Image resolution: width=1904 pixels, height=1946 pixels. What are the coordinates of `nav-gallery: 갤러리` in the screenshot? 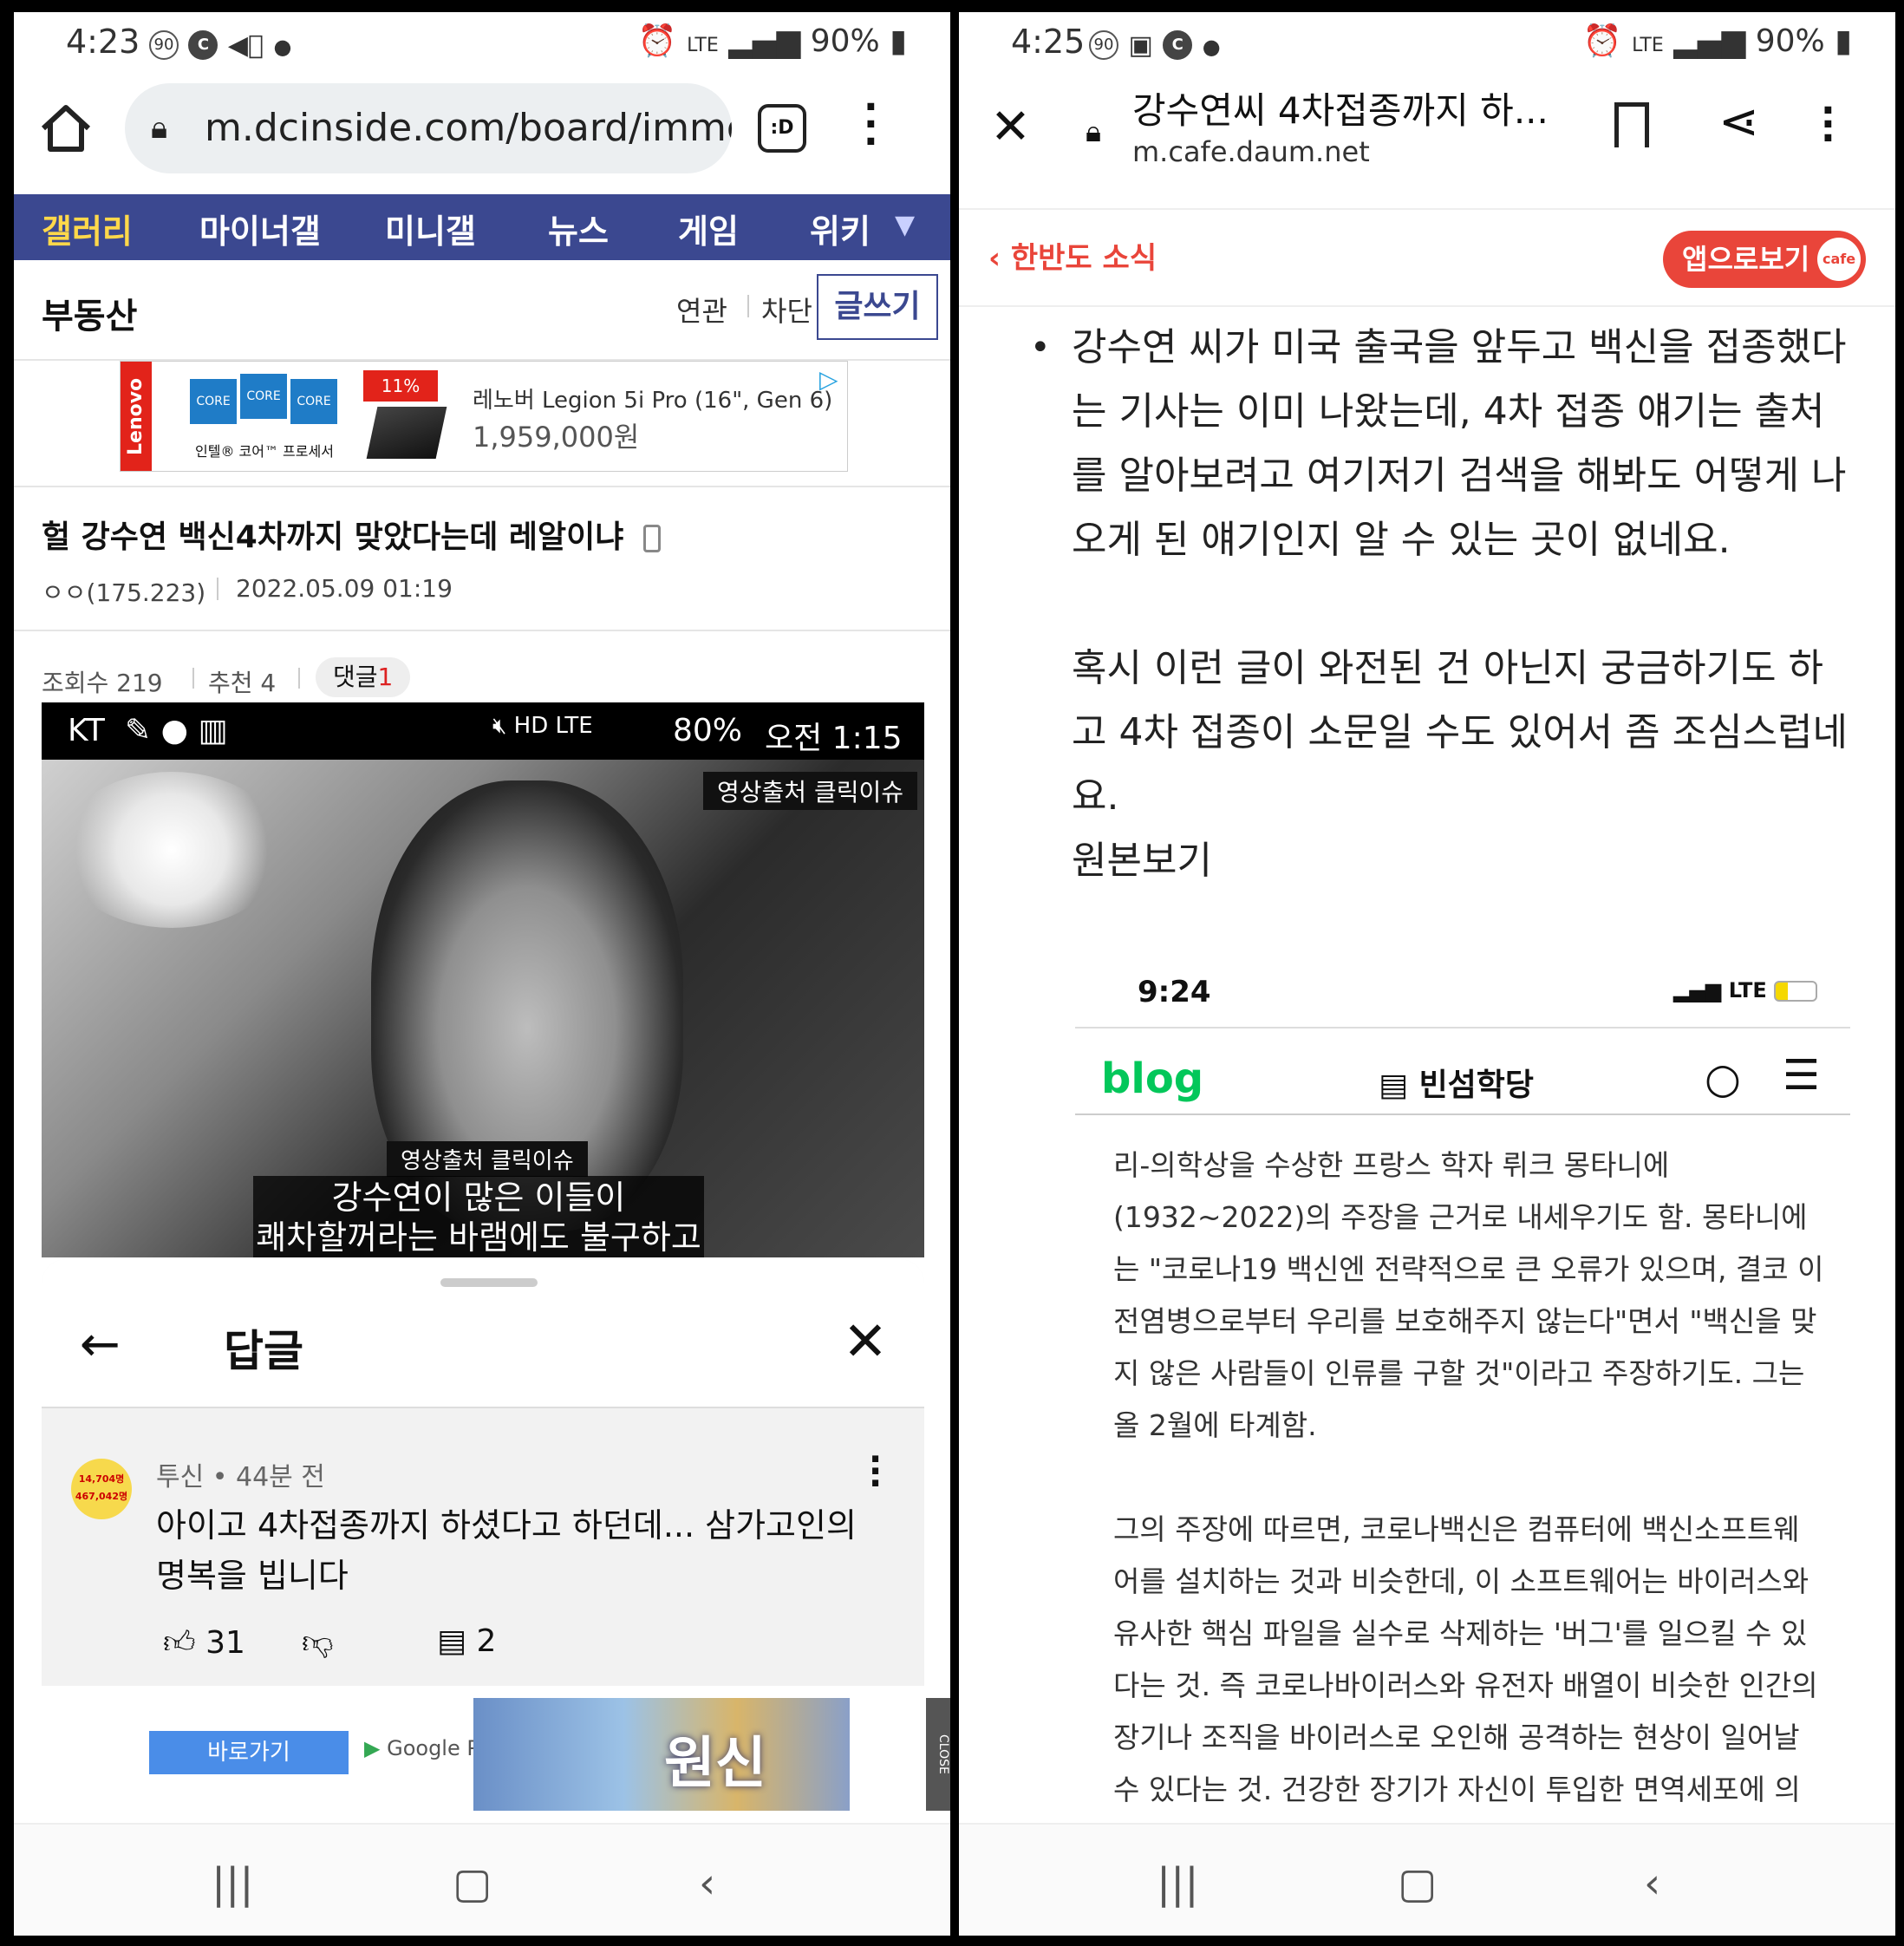 It's located at (87, 229).